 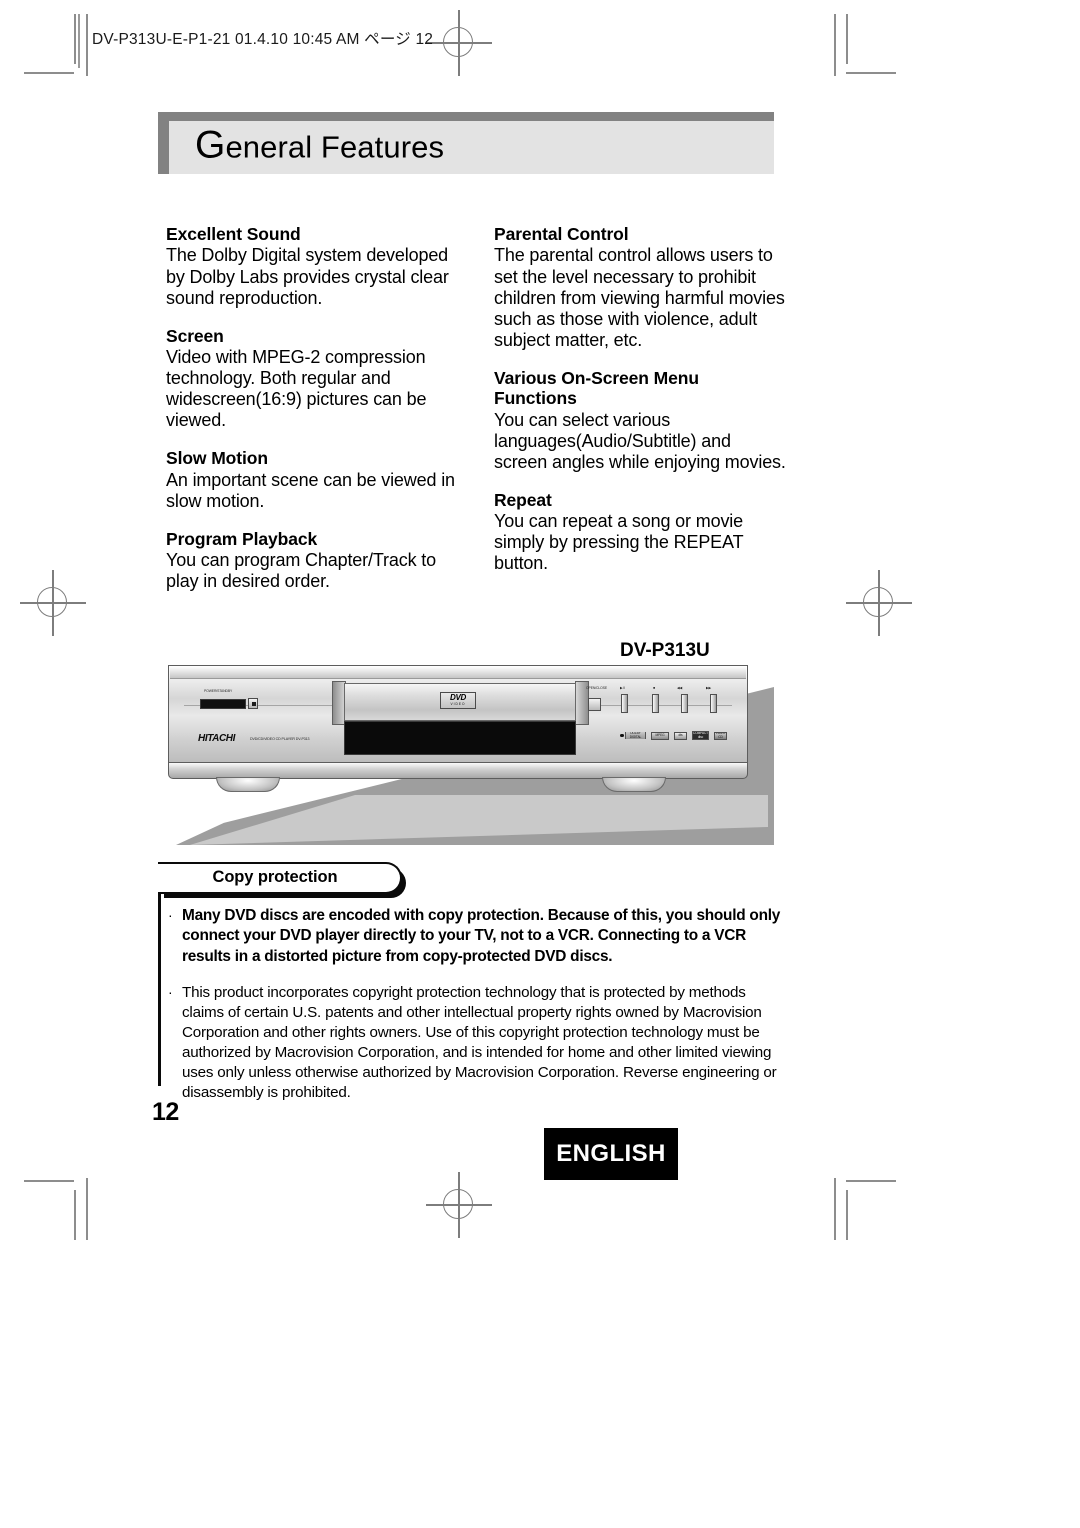 I want to click on device-model-description: DVD/CD/VIDEO CD PLAYER DV-P313, so click(x=280, y=739).